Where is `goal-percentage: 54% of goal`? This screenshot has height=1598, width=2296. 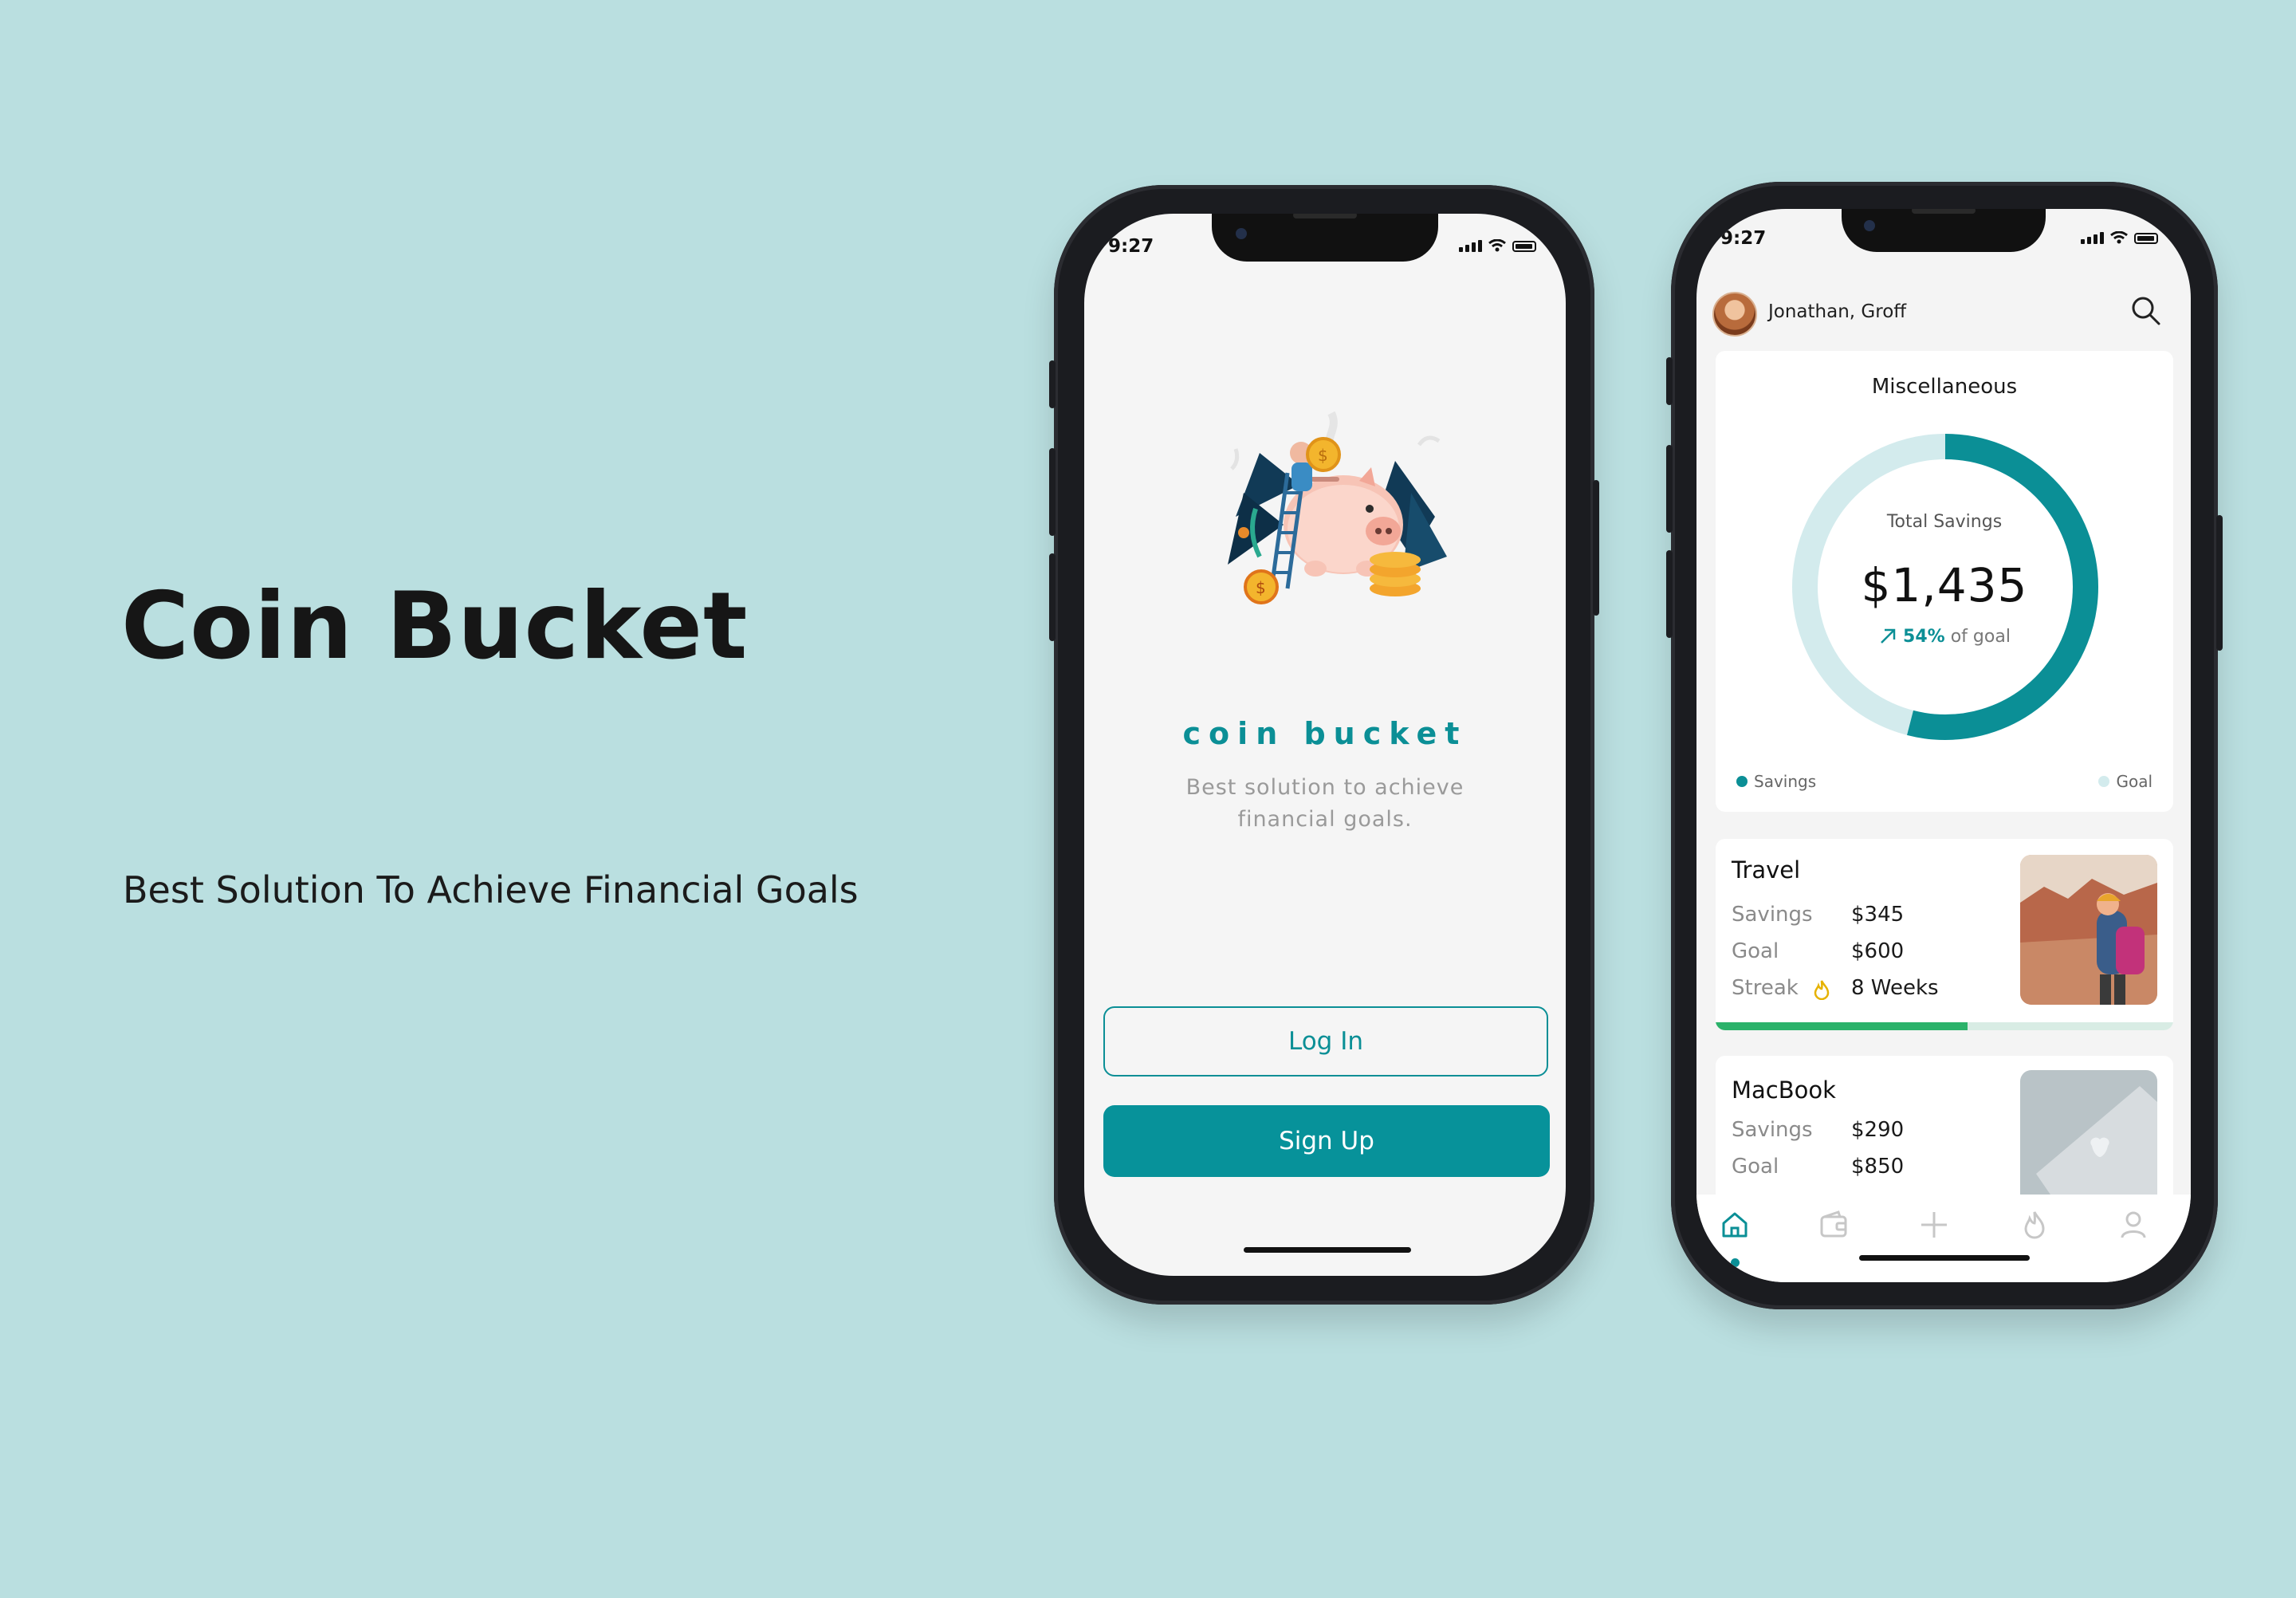
goal-percentage: 54% of goal is located at coordinates (1944, 637).